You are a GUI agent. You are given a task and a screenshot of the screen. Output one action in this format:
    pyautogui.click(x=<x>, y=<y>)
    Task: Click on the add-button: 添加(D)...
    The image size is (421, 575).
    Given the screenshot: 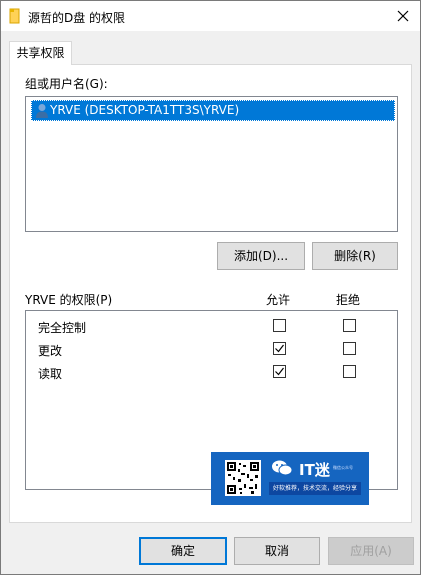 What is the action you would take?
    pyautogui.click(x=261, y=256)
    